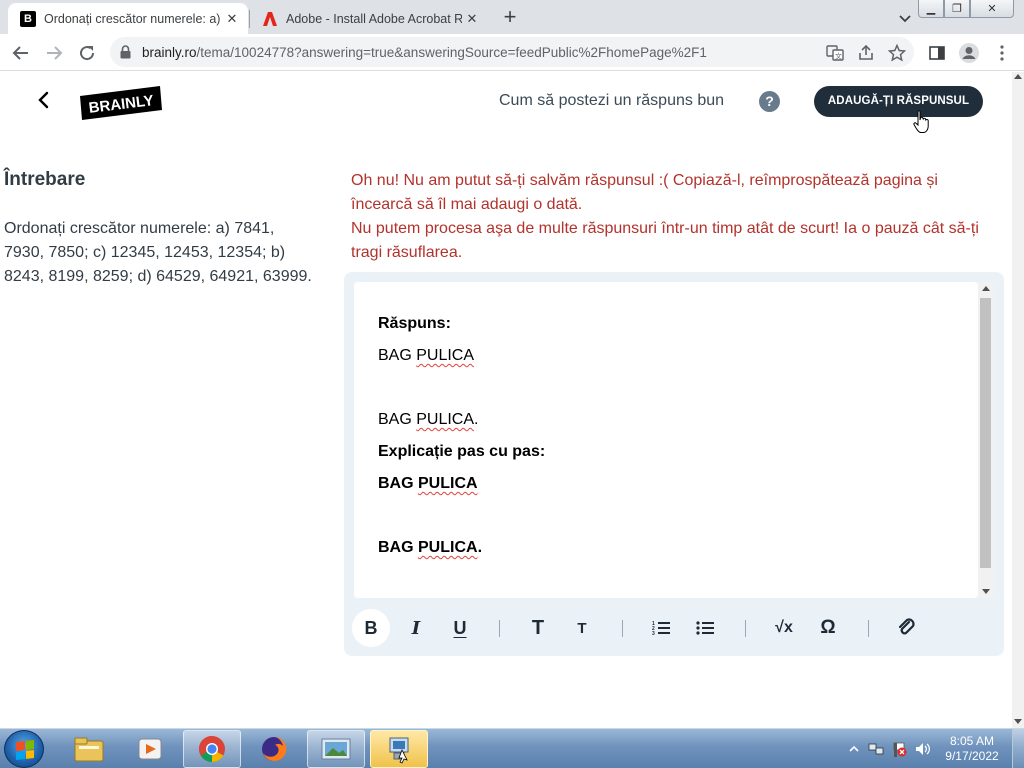  I want to click on new-tab-button: +, so click(510, 18).